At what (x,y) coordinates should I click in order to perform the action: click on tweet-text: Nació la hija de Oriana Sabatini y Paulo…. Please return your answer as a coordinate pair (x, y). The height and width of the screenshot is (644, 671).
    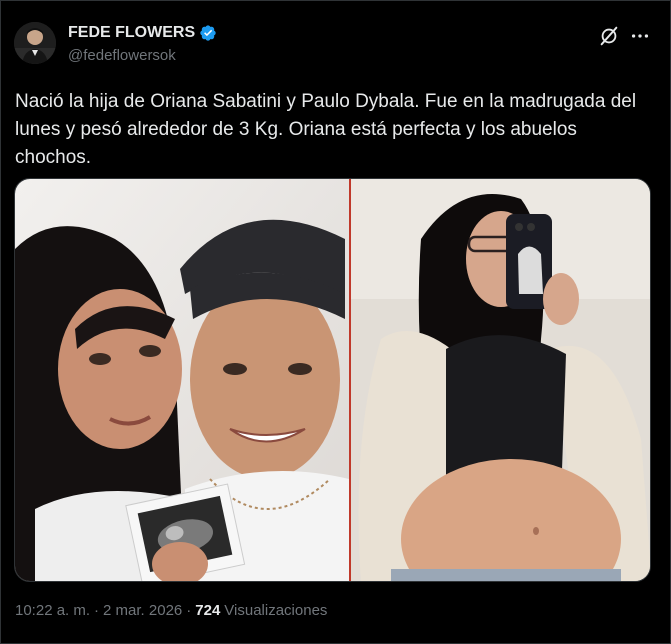
    Looking at the image, I should click on (326, 129).